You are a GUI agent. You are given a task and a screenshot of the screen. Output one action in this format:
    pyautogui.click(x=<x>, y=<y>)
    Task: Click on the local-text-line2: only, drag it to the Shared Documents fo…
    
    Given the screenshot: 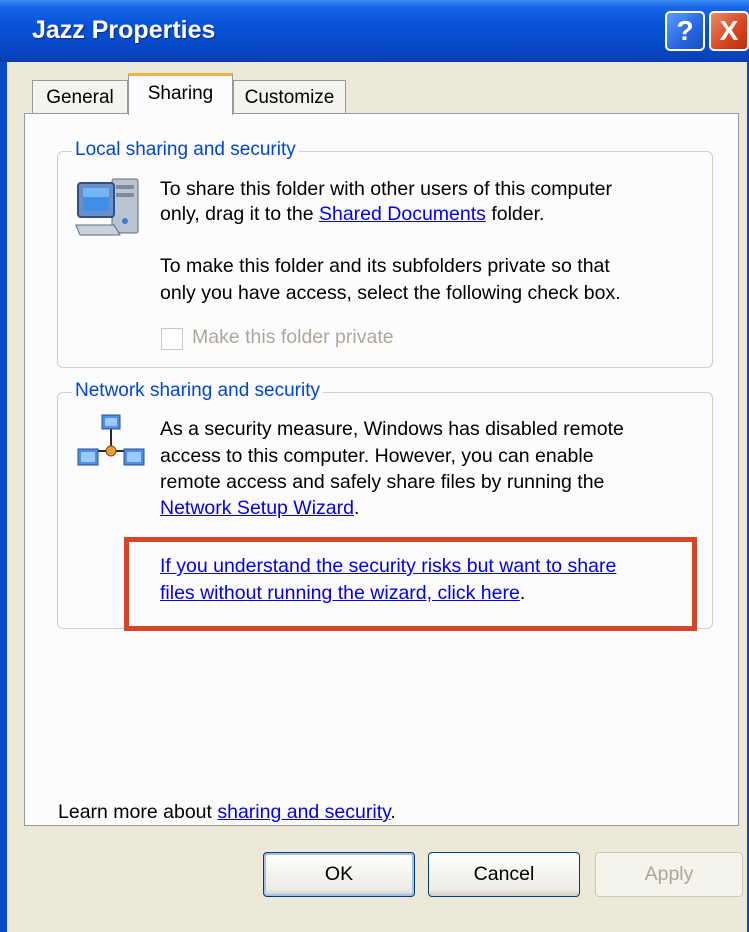 What is the action you would take?
    pyautogui.click(x=352, y=214)
    